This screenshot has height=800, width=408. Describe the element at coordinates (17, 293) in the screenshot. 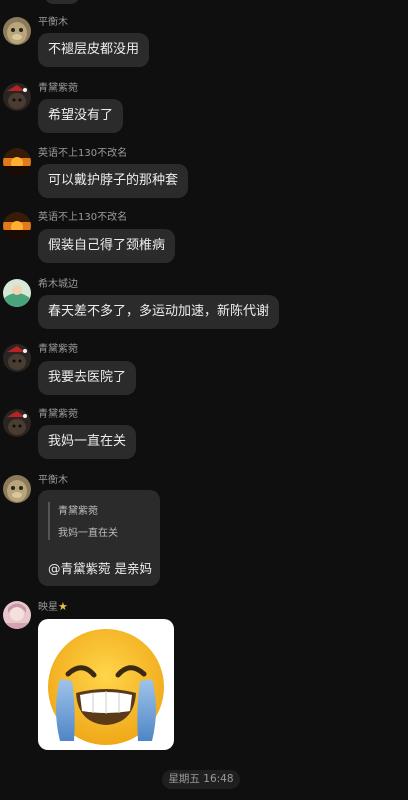

I see `cartoon-avatar` at that location.